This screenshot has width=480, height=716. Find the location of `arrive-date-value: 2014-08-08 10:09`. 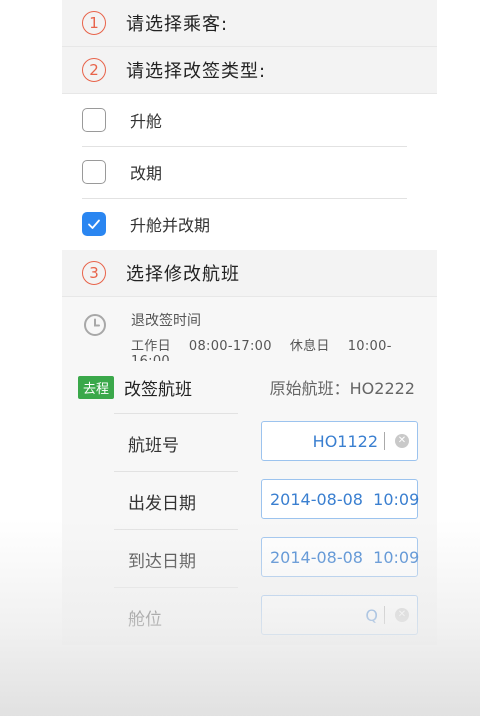

arrive-date-value: 2014-08-08 10:09 is located at coordinates (345, 557).